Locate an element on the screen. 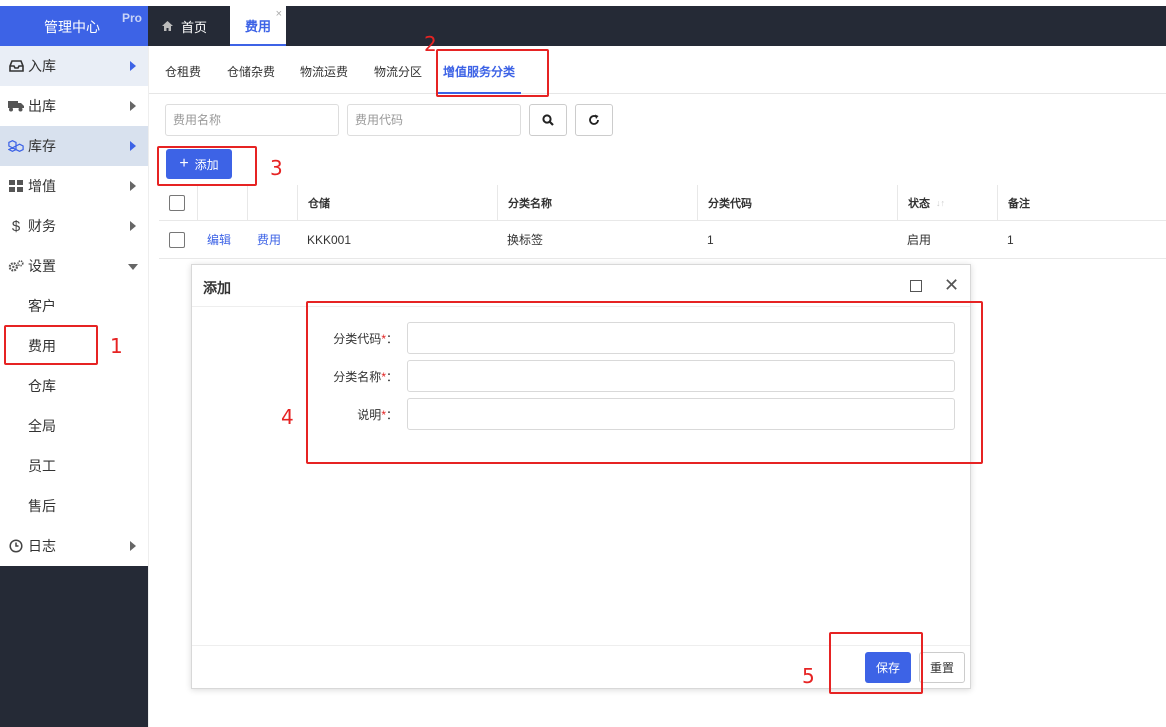 Image resolution: width=1166 pixels, height=727 pixels. grid-icon is located at coordinates (16, 186).